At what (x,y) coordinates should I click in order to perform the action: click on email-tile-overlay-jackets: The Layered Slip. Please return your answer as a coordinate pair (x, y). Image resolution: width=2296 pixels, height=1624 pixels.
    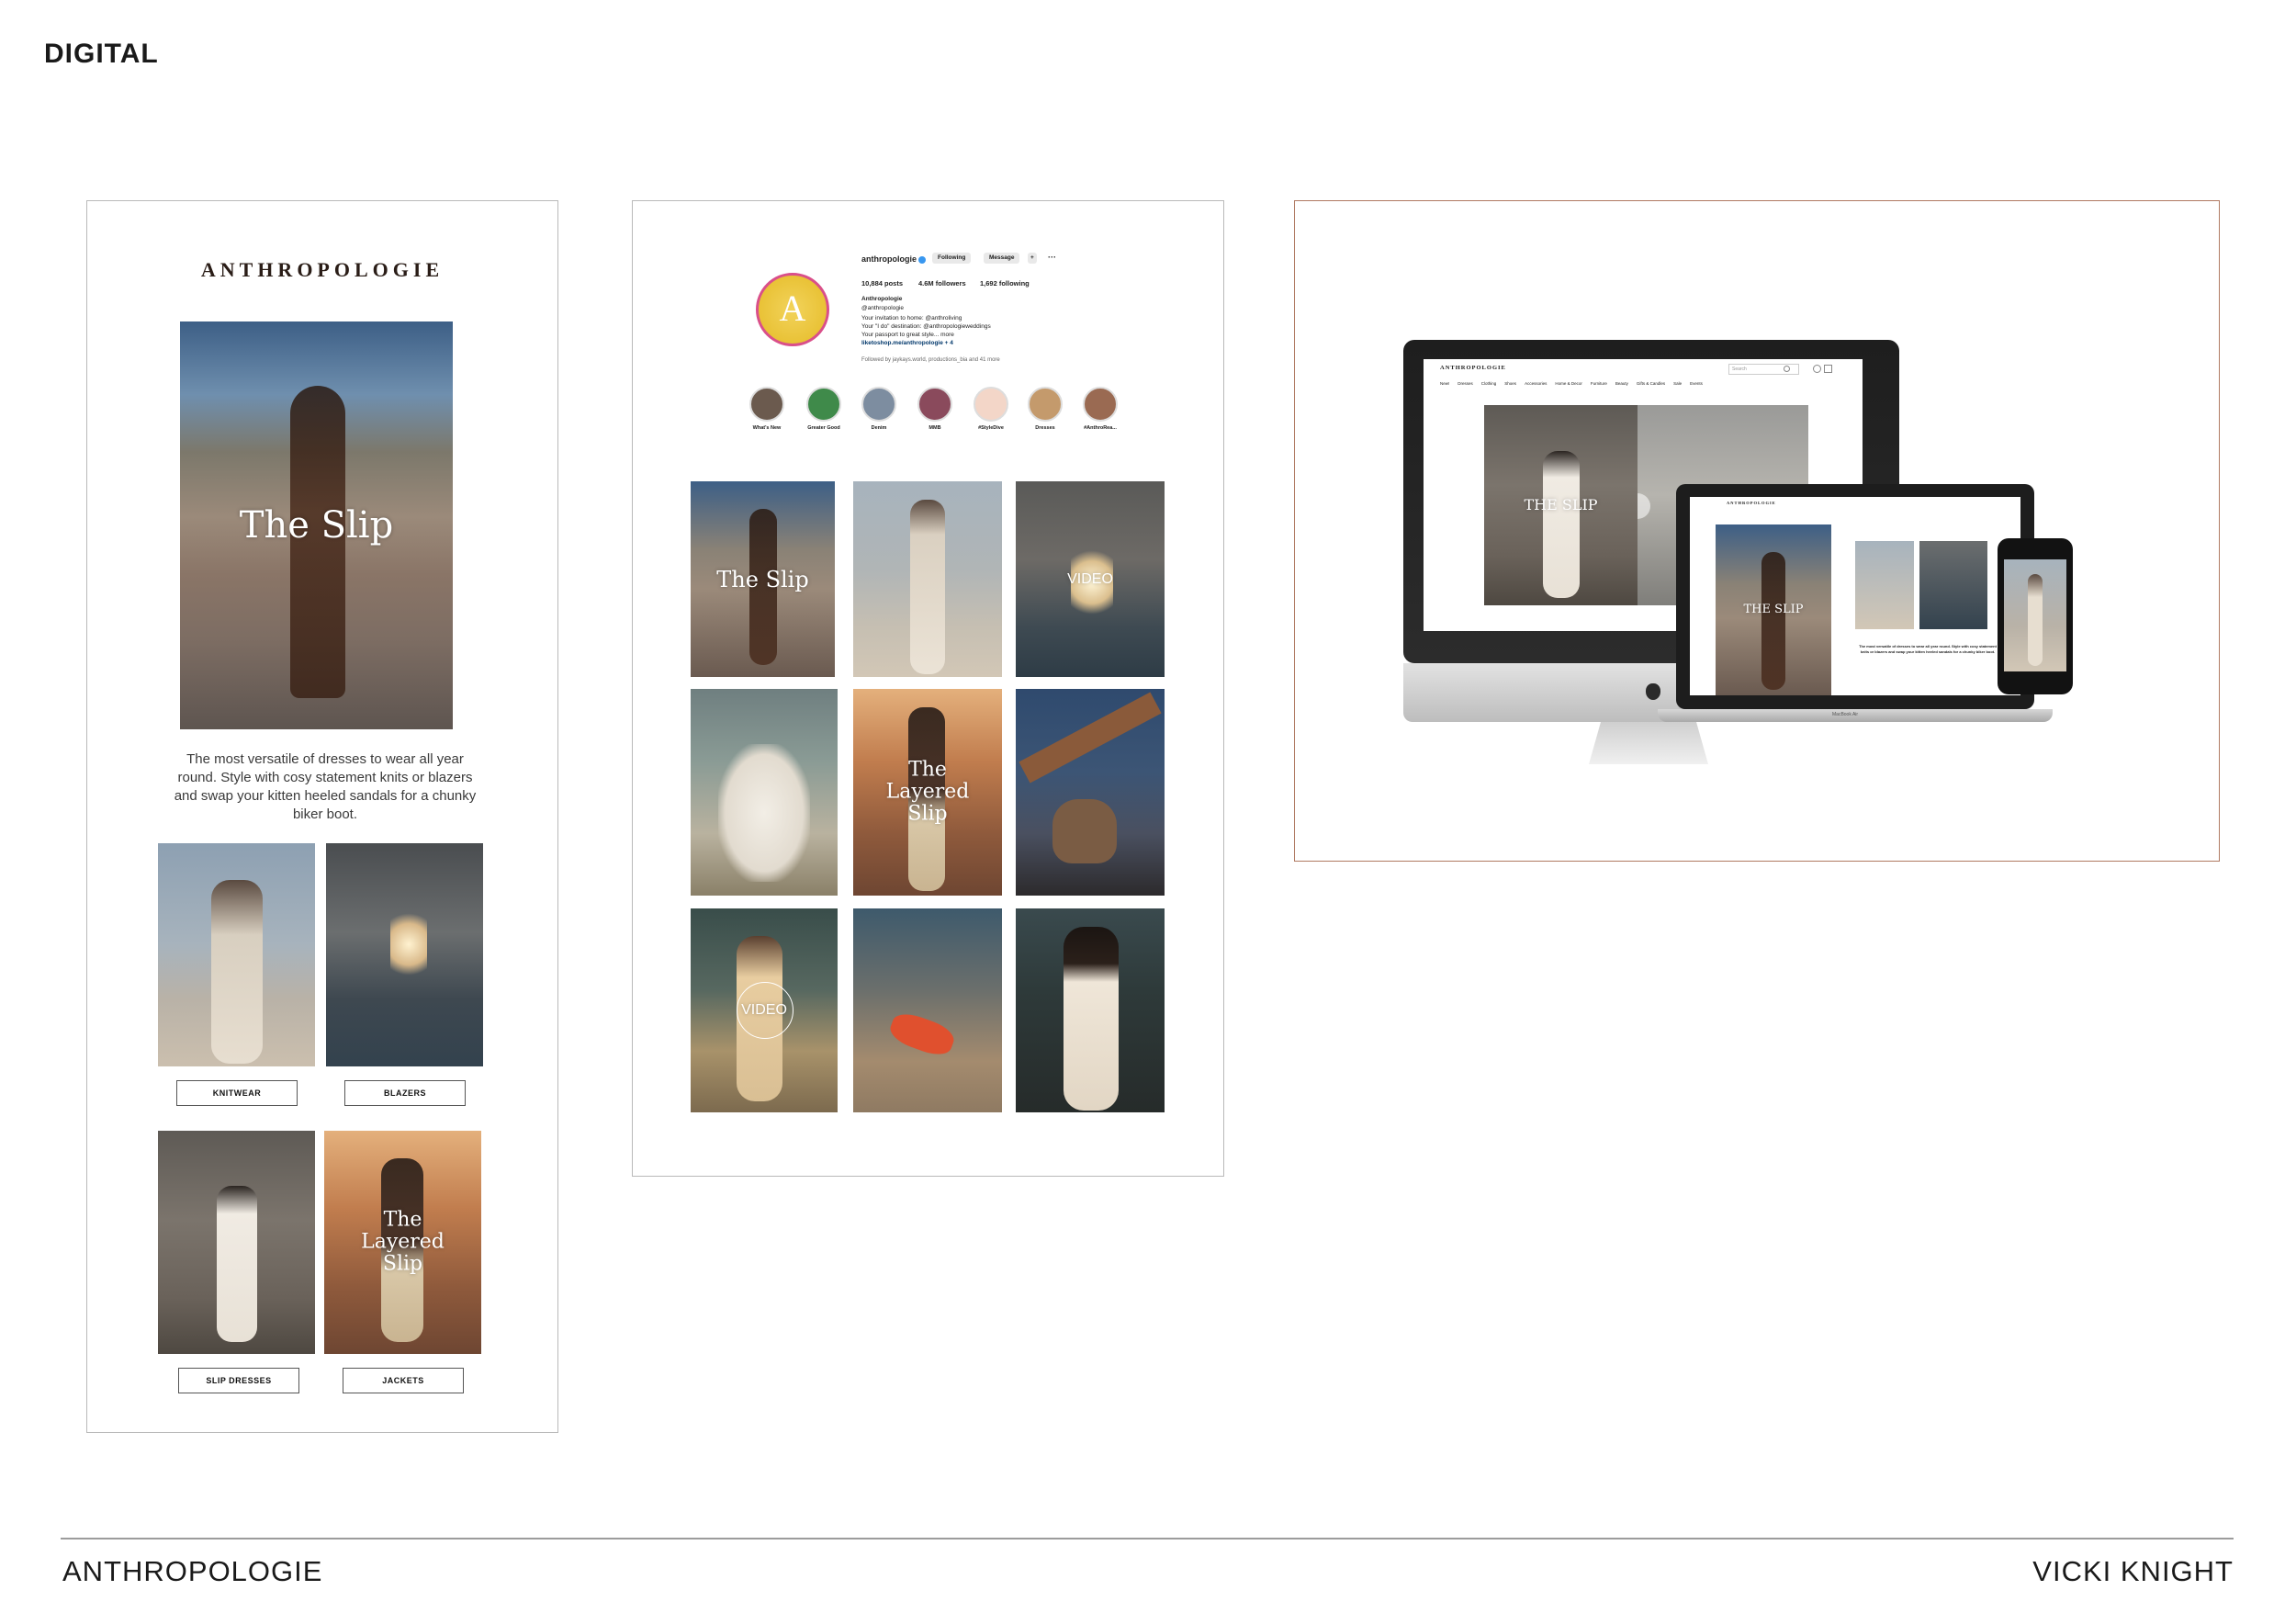
    Looking at the image, I should click on (403, 1242).